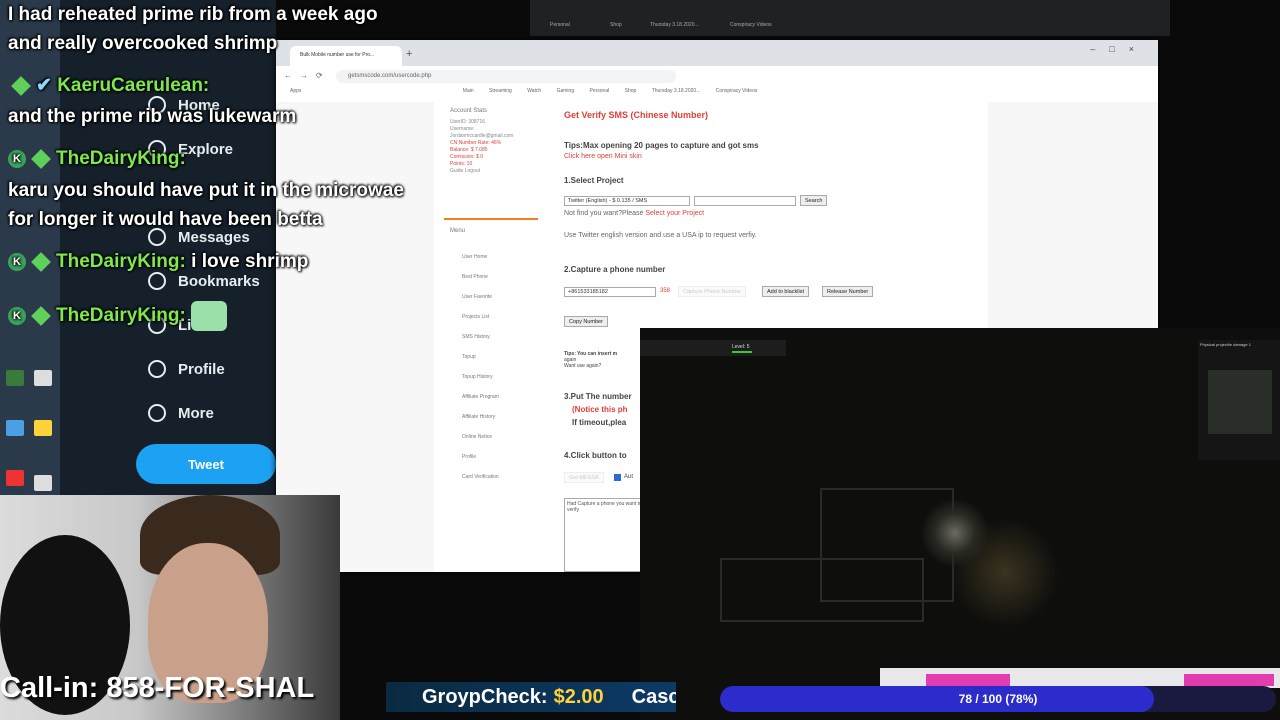 Image resolution: width=1280 pixels, height=720 pixels. What do you see at coordinates (631, 91) in the screenshot?
I see `bookmark-item: Shop` at bounding box center [631, 91].